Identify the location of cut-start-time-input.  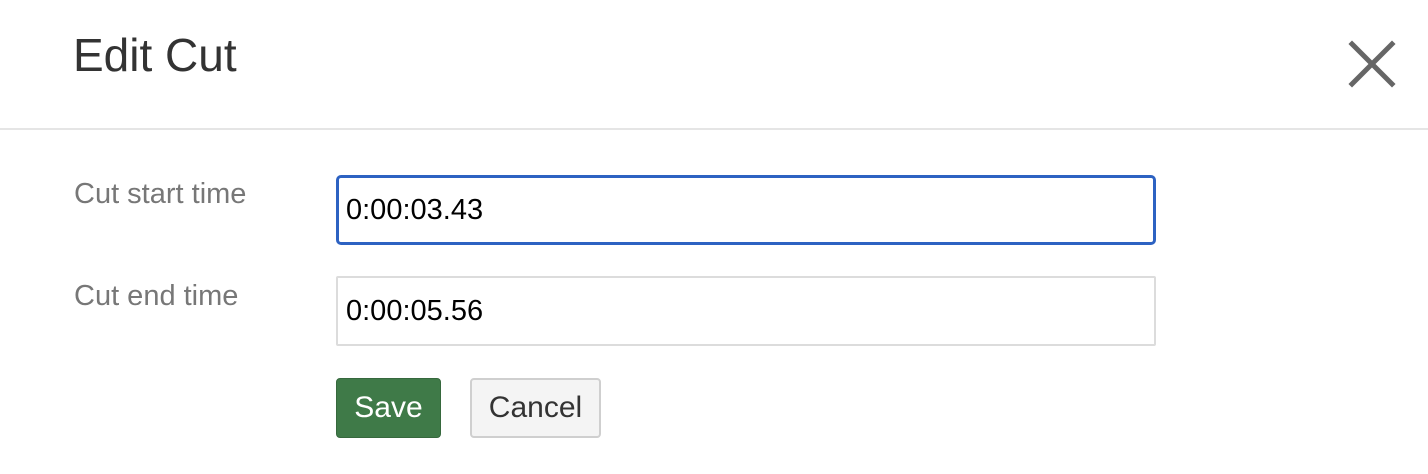
(746, 210).